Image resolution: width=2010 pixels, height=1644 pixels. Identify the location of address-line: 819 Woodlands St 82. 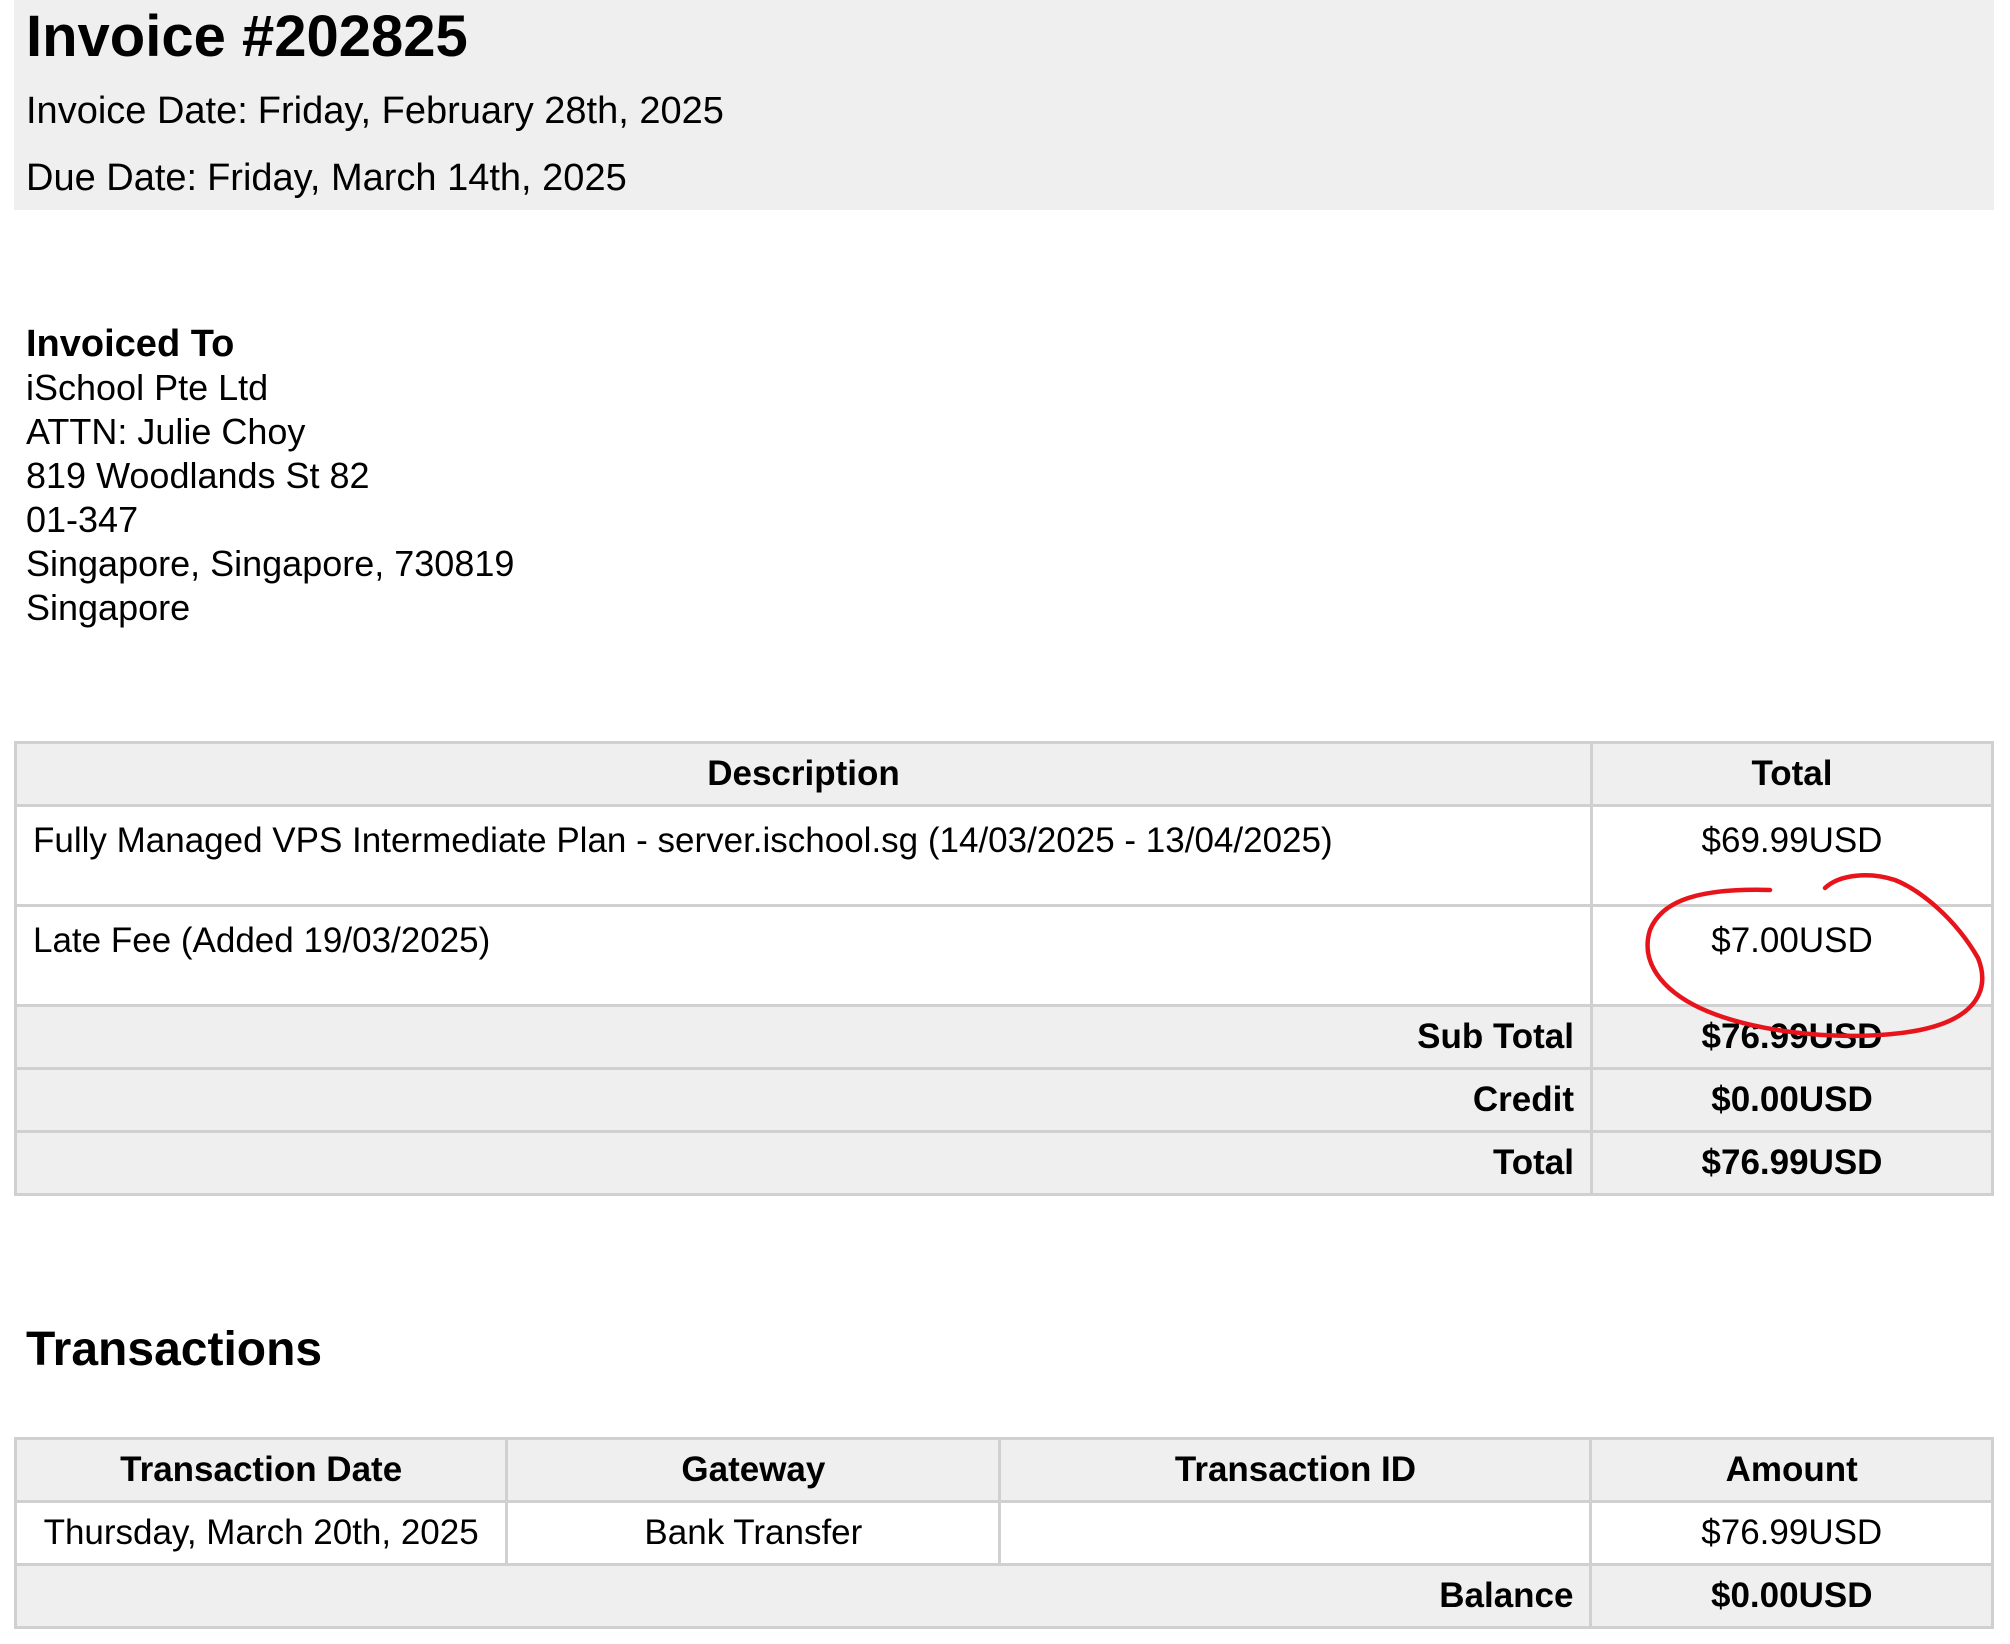
(198, 475).